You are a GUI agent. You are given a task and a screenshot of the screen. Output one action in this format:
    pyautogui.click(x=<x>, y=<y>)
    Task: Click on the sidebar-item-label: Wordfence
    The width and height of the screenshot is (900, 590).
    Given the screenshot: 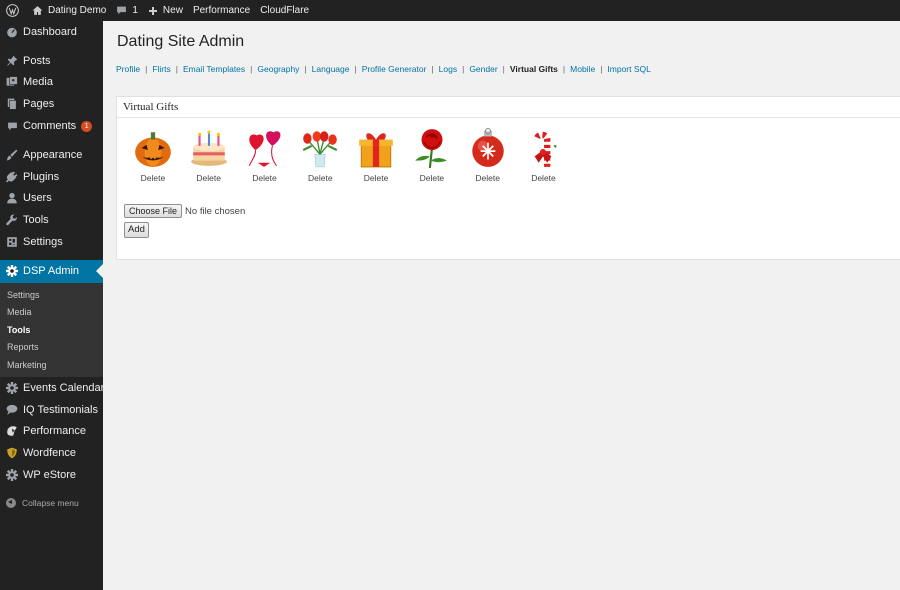 What is the action you would take?
    pyautogui.click(x=49, y=453)
    